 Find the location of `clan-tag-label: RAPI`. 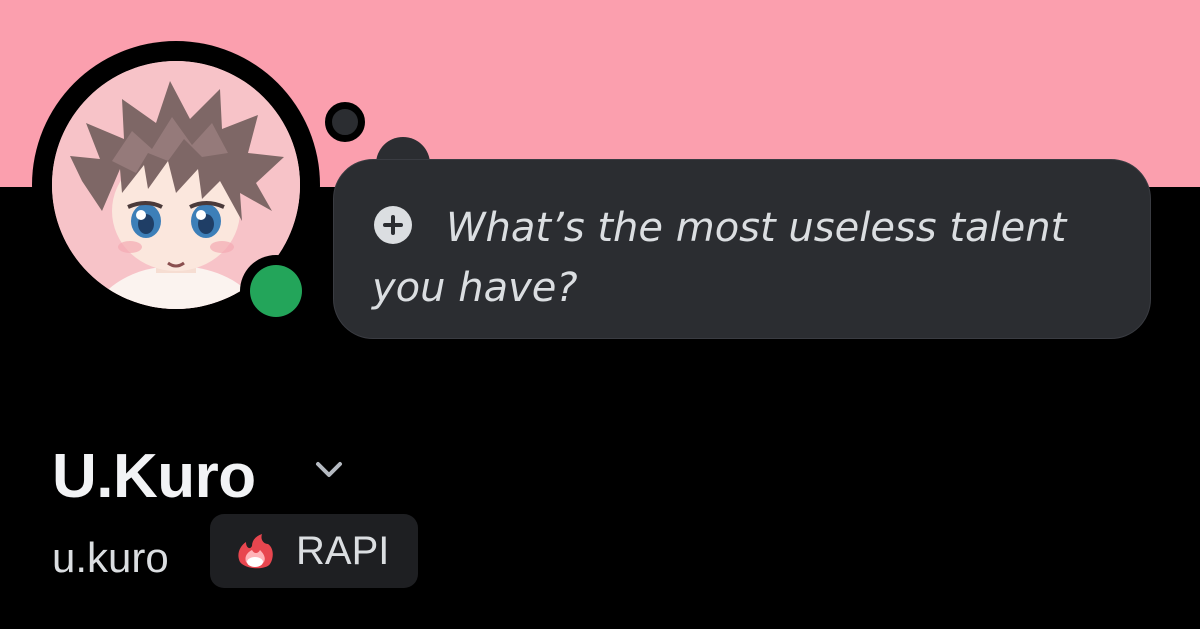

clan-tag-label: RAPI is located at coordinates (343, 551).